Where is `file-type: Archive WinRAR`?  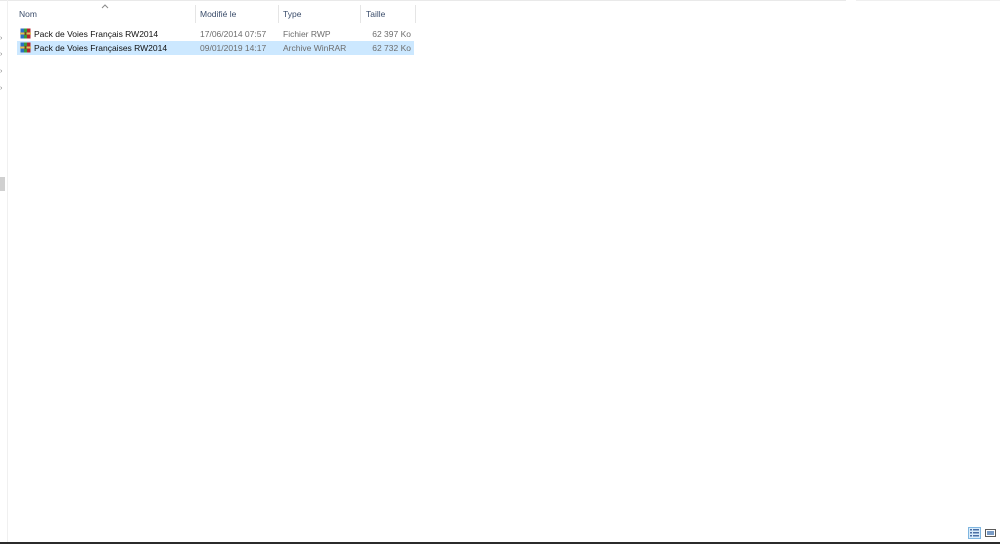
file-type: Archive WinRAR is located at coordinates (315, 48).